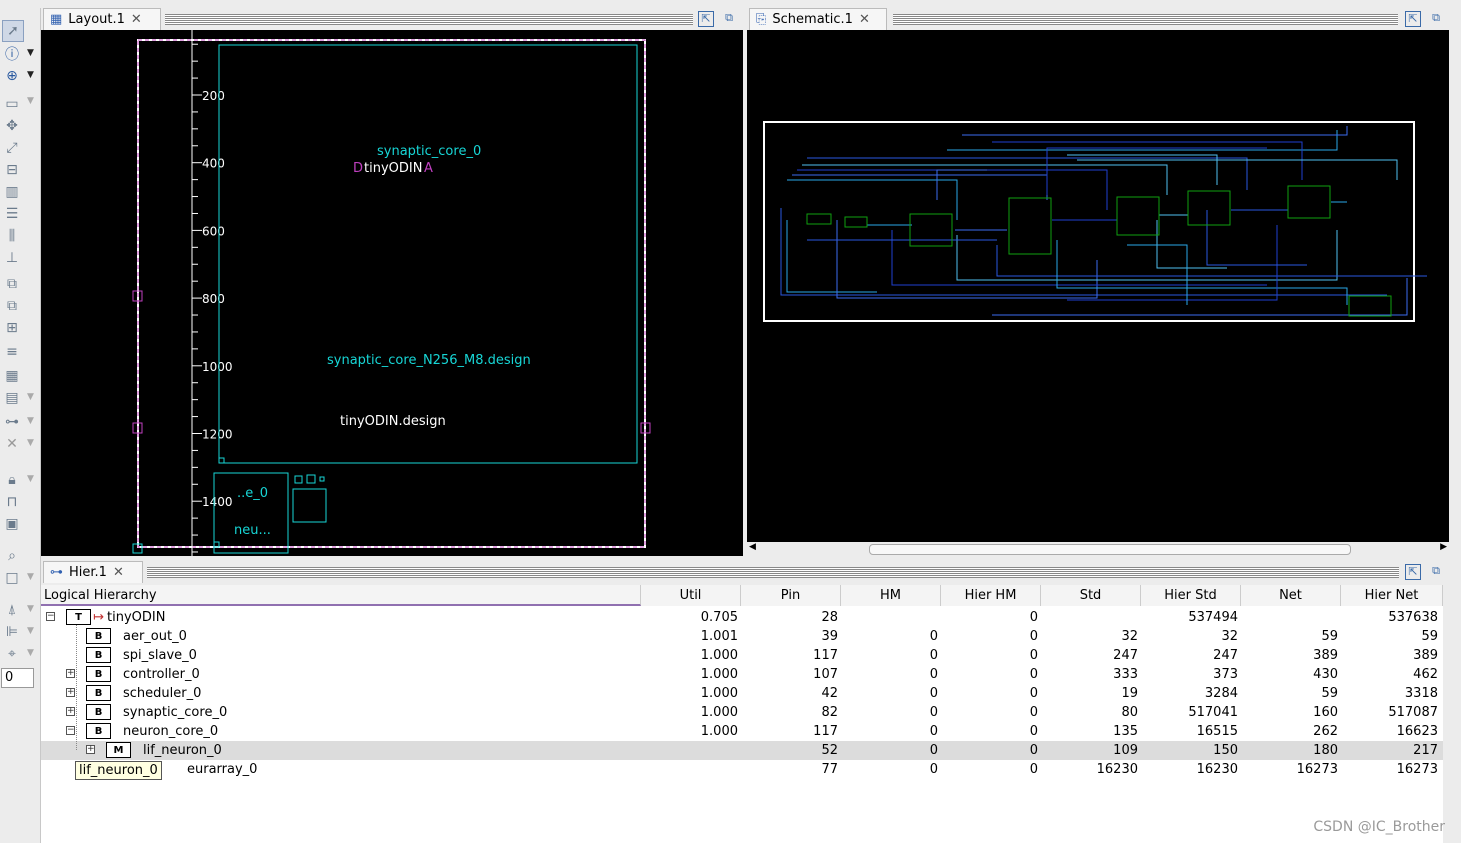 The image size is (1461, 843). Describe the element at coordinates (1291, 595) in the screenshot. I see `col-header-net: Net` at that location.